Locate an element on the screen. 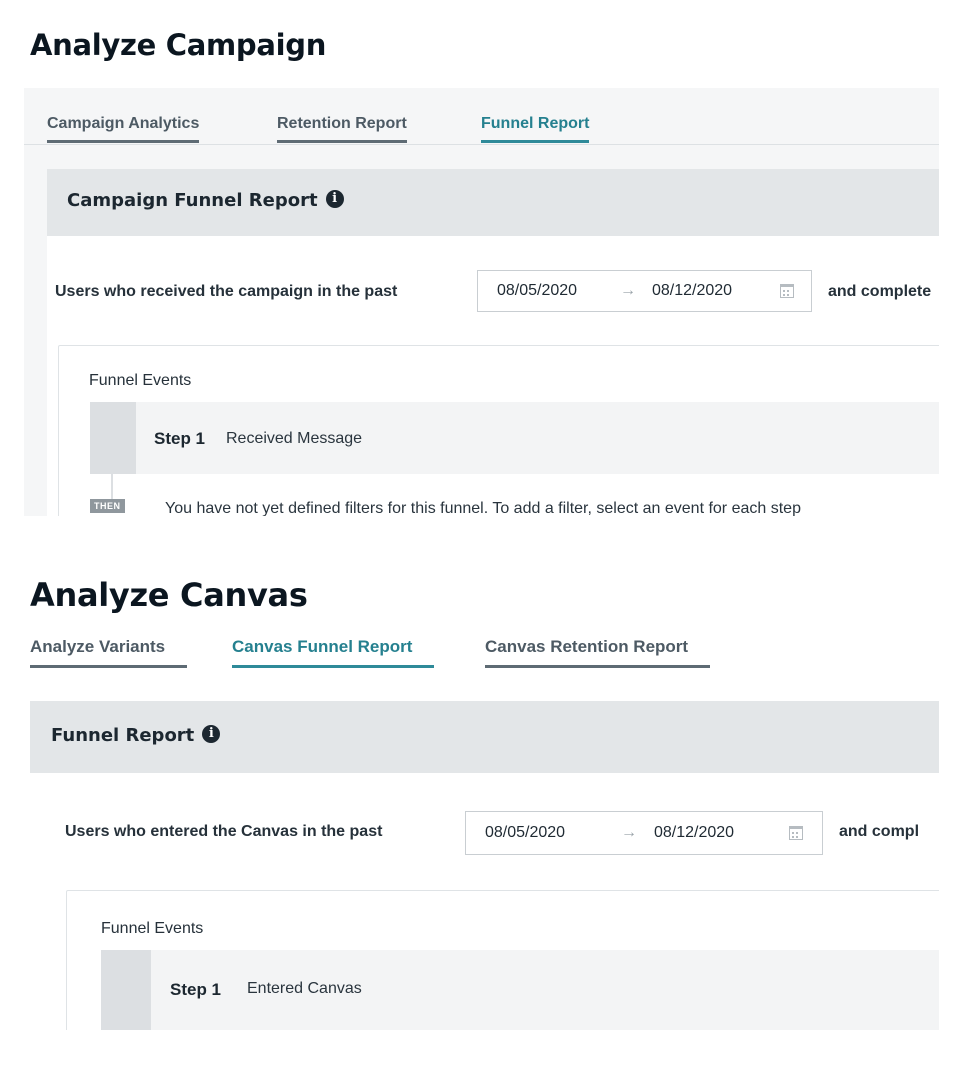  funnel-step-row: Step 1 Received Message is located at coordinates (514, 438).